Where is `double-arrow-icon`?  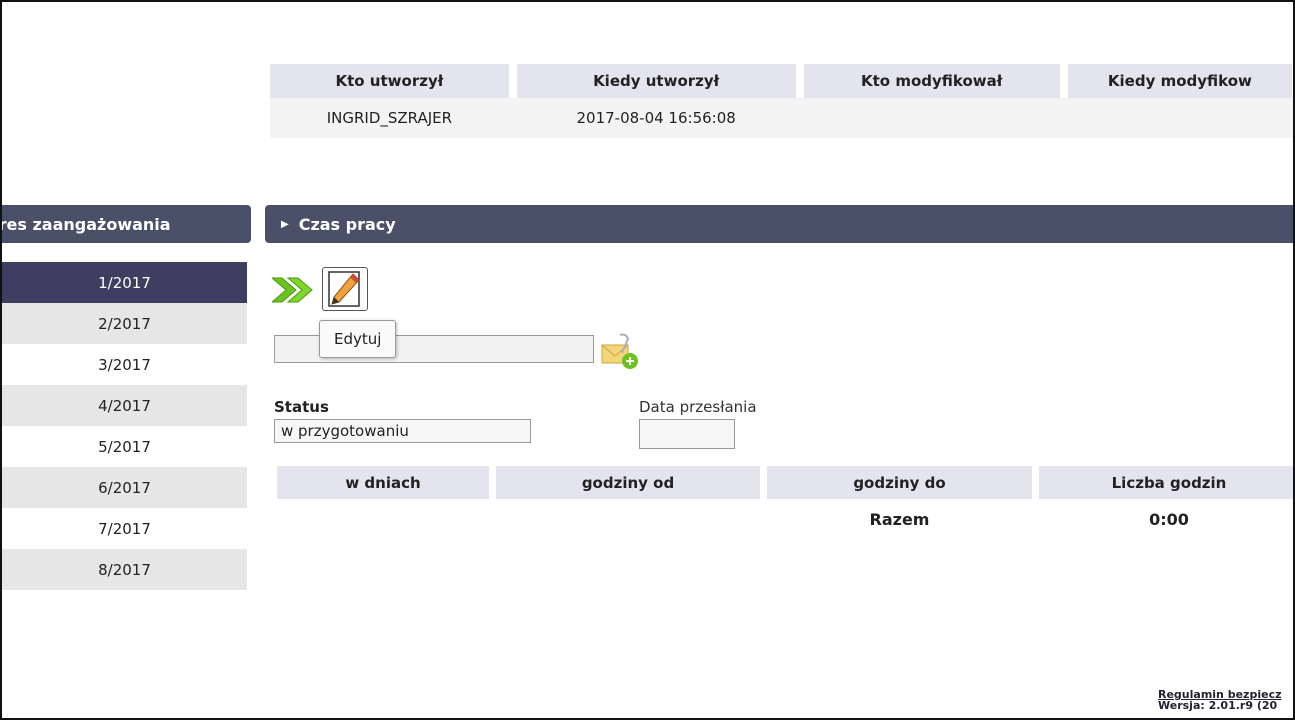
double-arrow-icon is located at coordinates (293, 290).